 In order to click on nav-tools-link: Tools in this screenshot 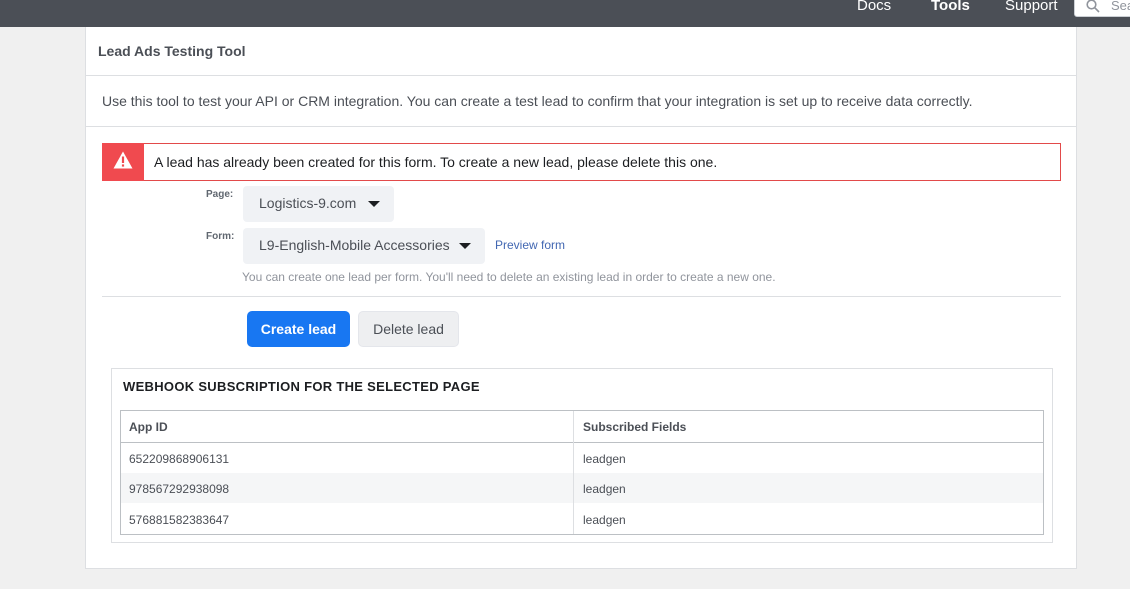, I will do `click(950, 7)`.